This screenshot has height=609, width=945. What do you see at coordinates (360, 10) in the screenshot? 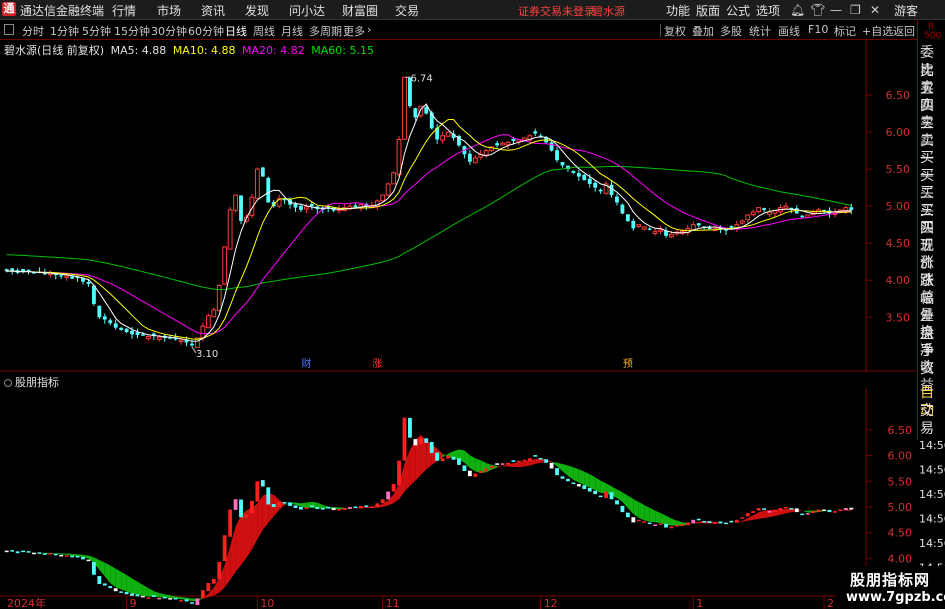
I see `menu-caifuquan: 财富圈` at bounding box center [360, 10].